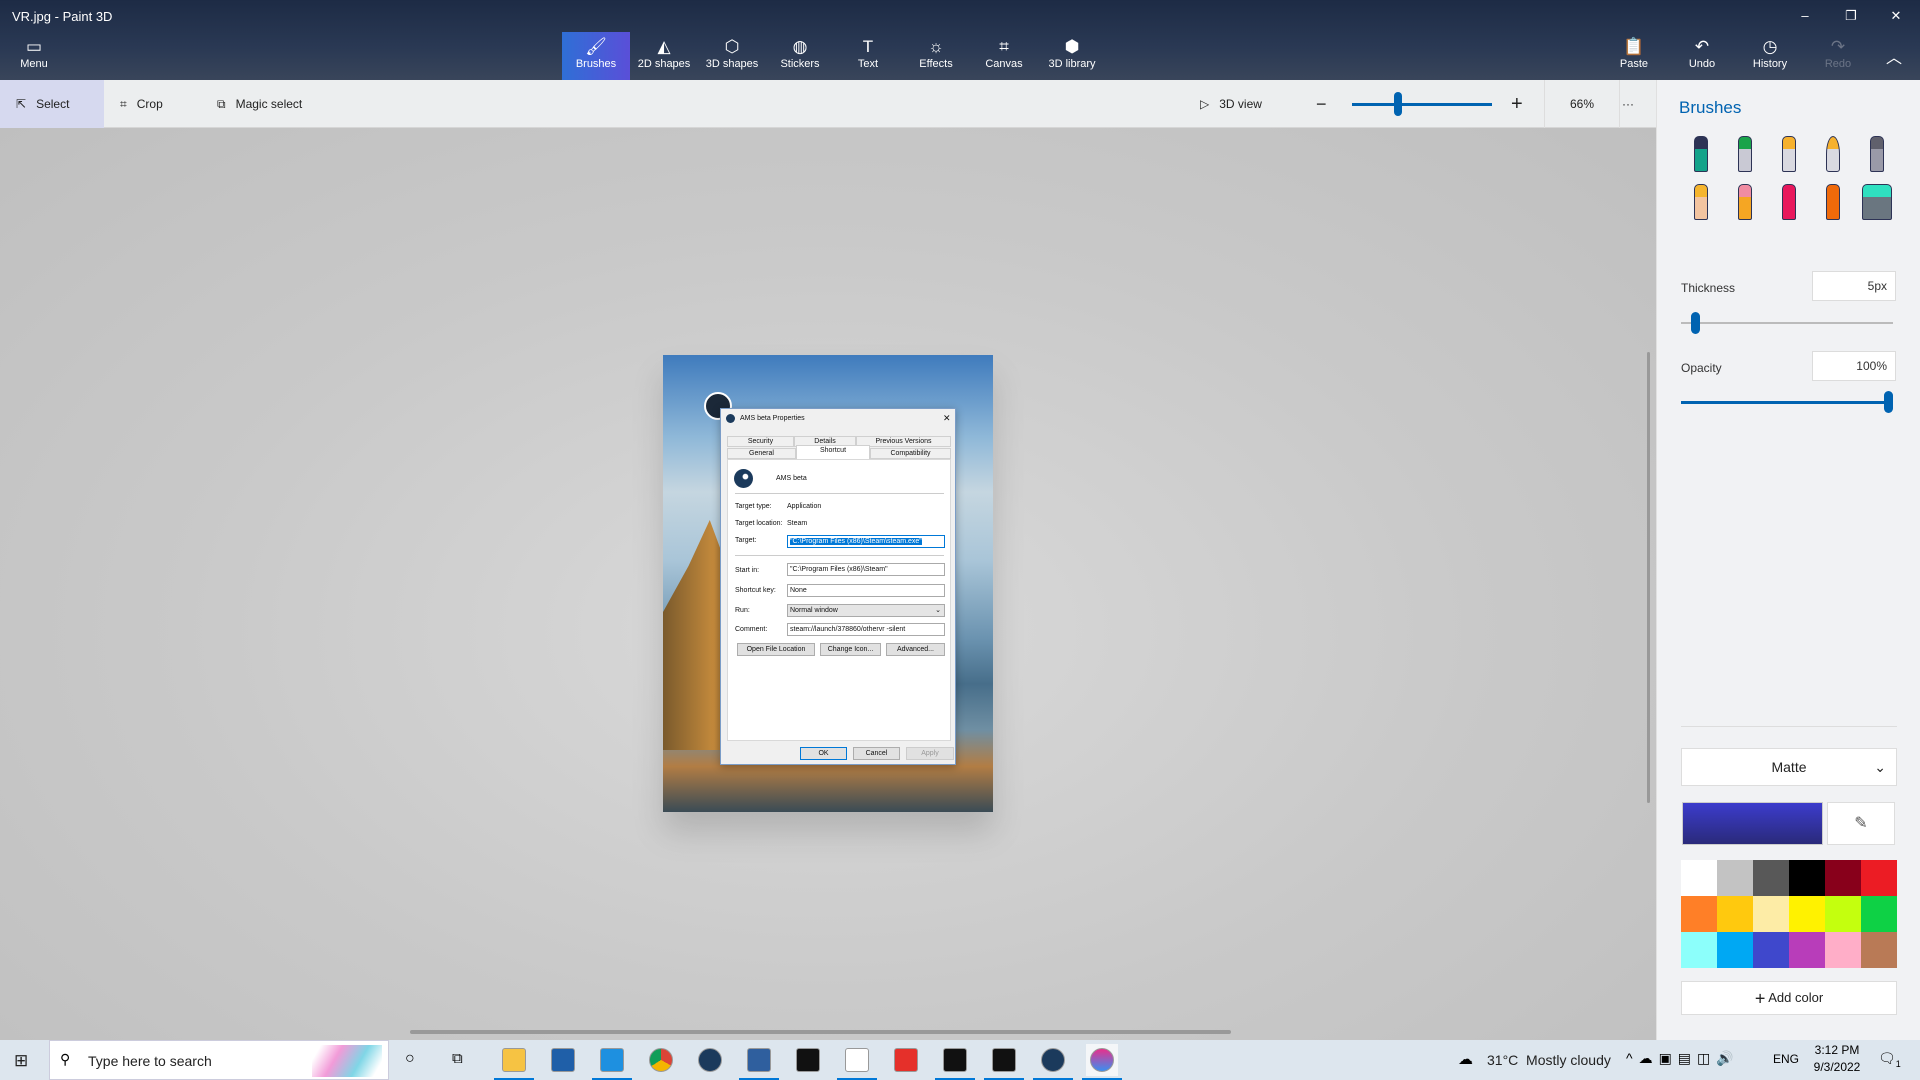  I want to click on pixel-pen-brush, so click(1877, 157).